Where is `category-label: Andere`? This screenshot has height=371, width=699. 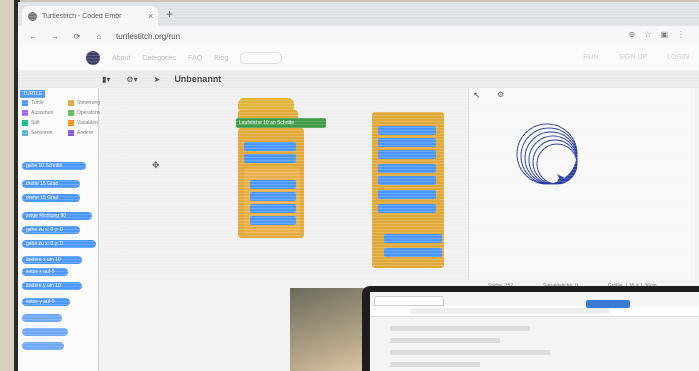 category-label: Andere is located at coordinates (85, 133).